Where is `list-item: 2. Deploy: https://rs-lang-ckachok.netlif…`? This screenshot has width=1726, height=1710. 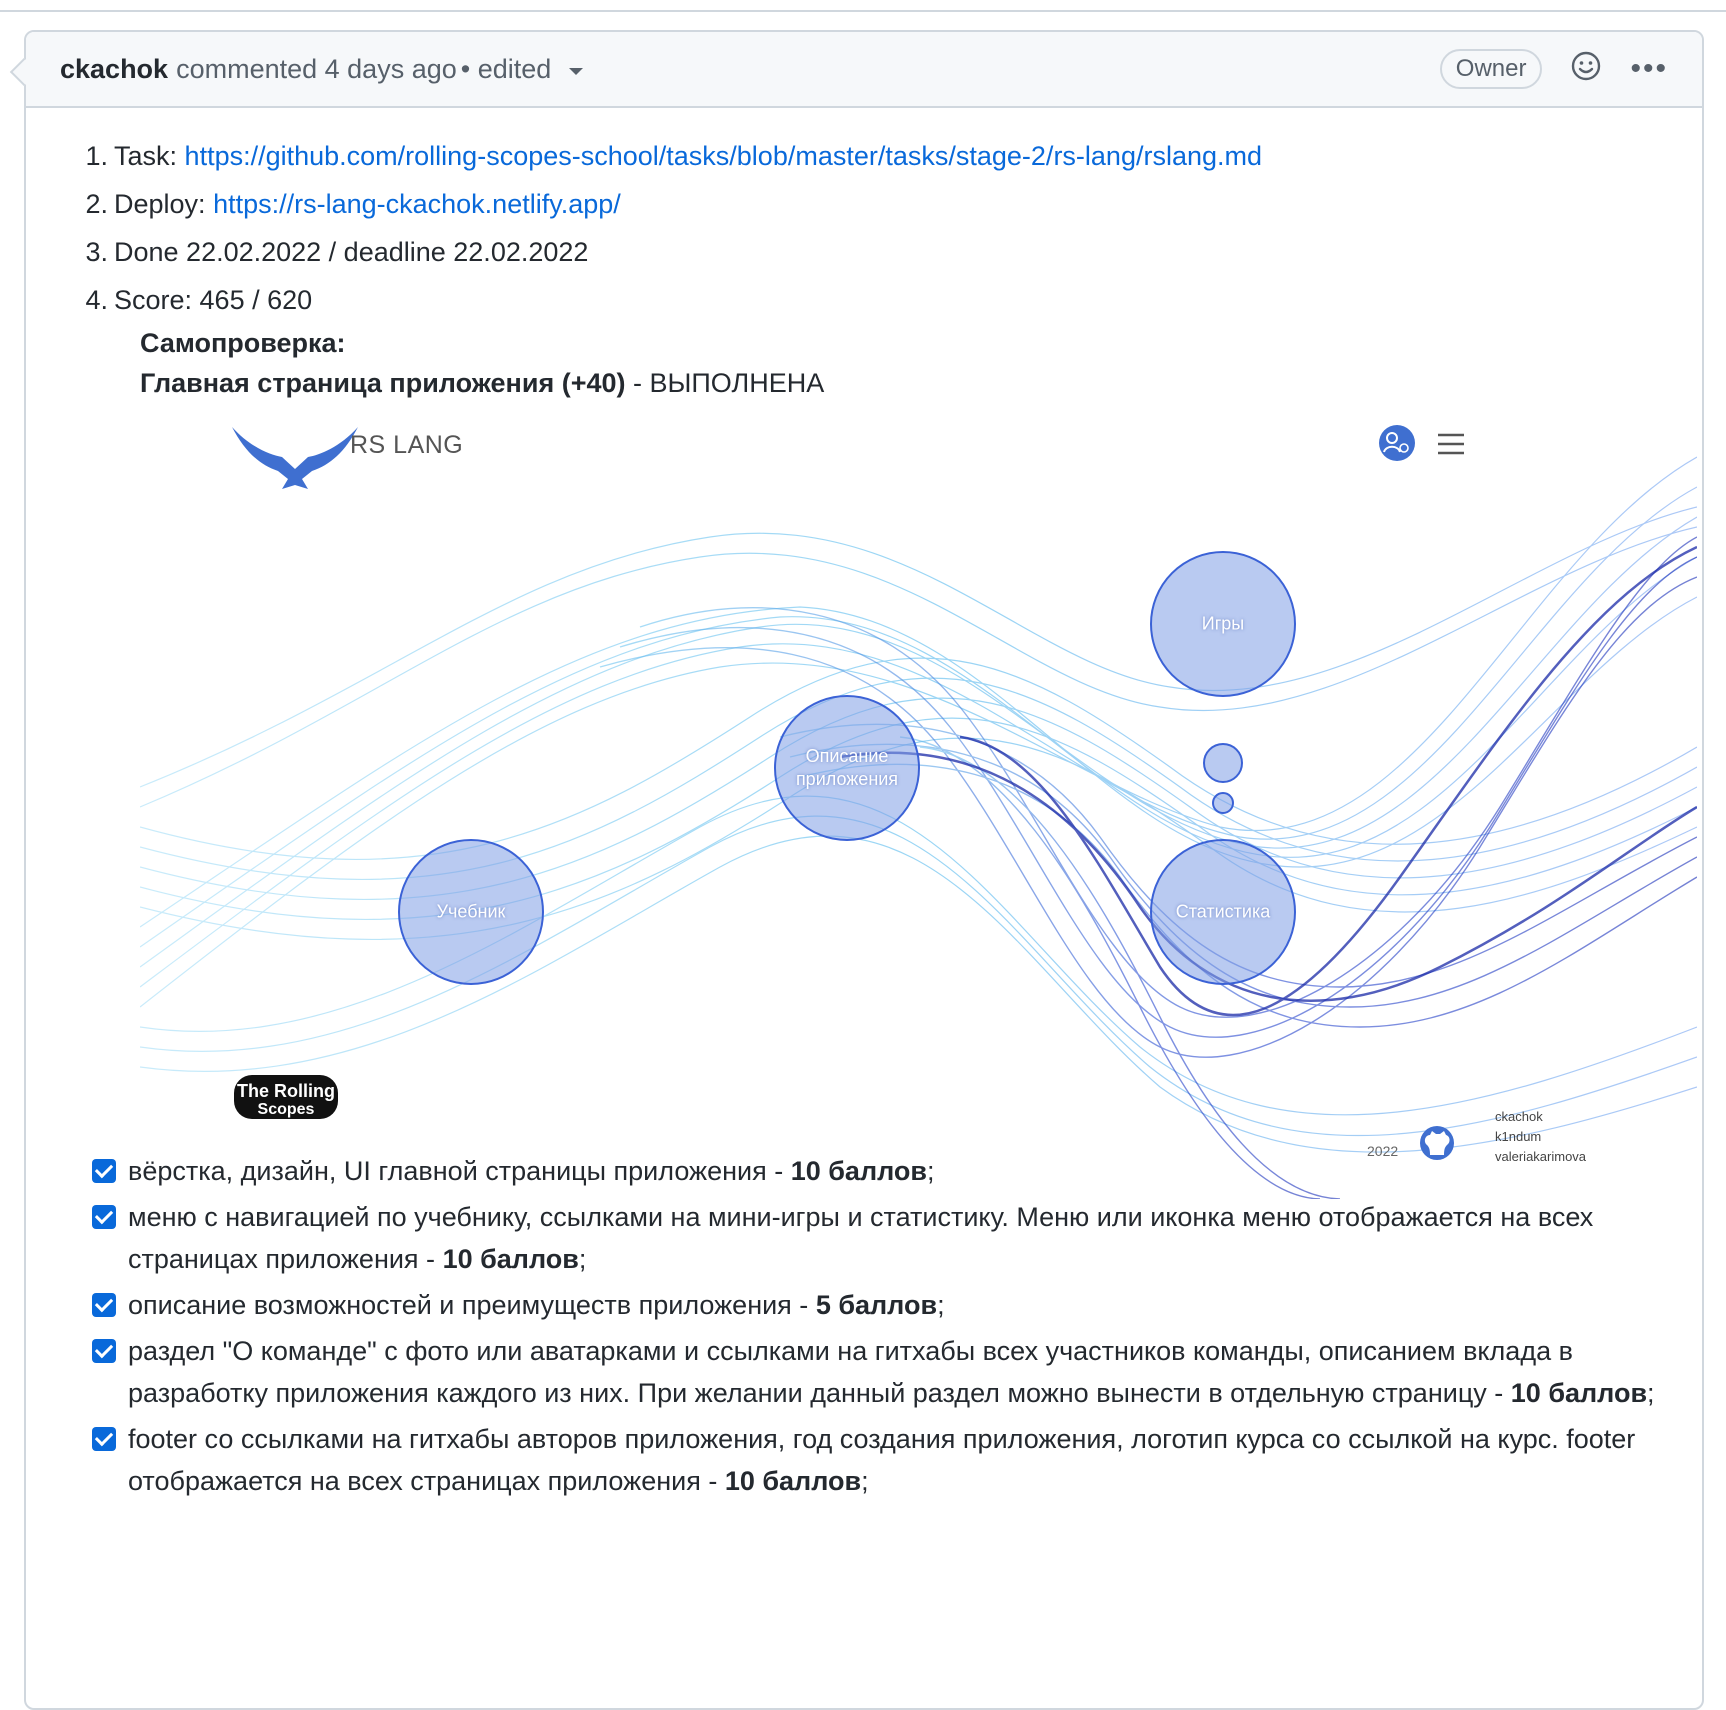
list-item: 2. Deploy: https://rs-lang-ckachok.netlif… is located at coordinates (670, 204).